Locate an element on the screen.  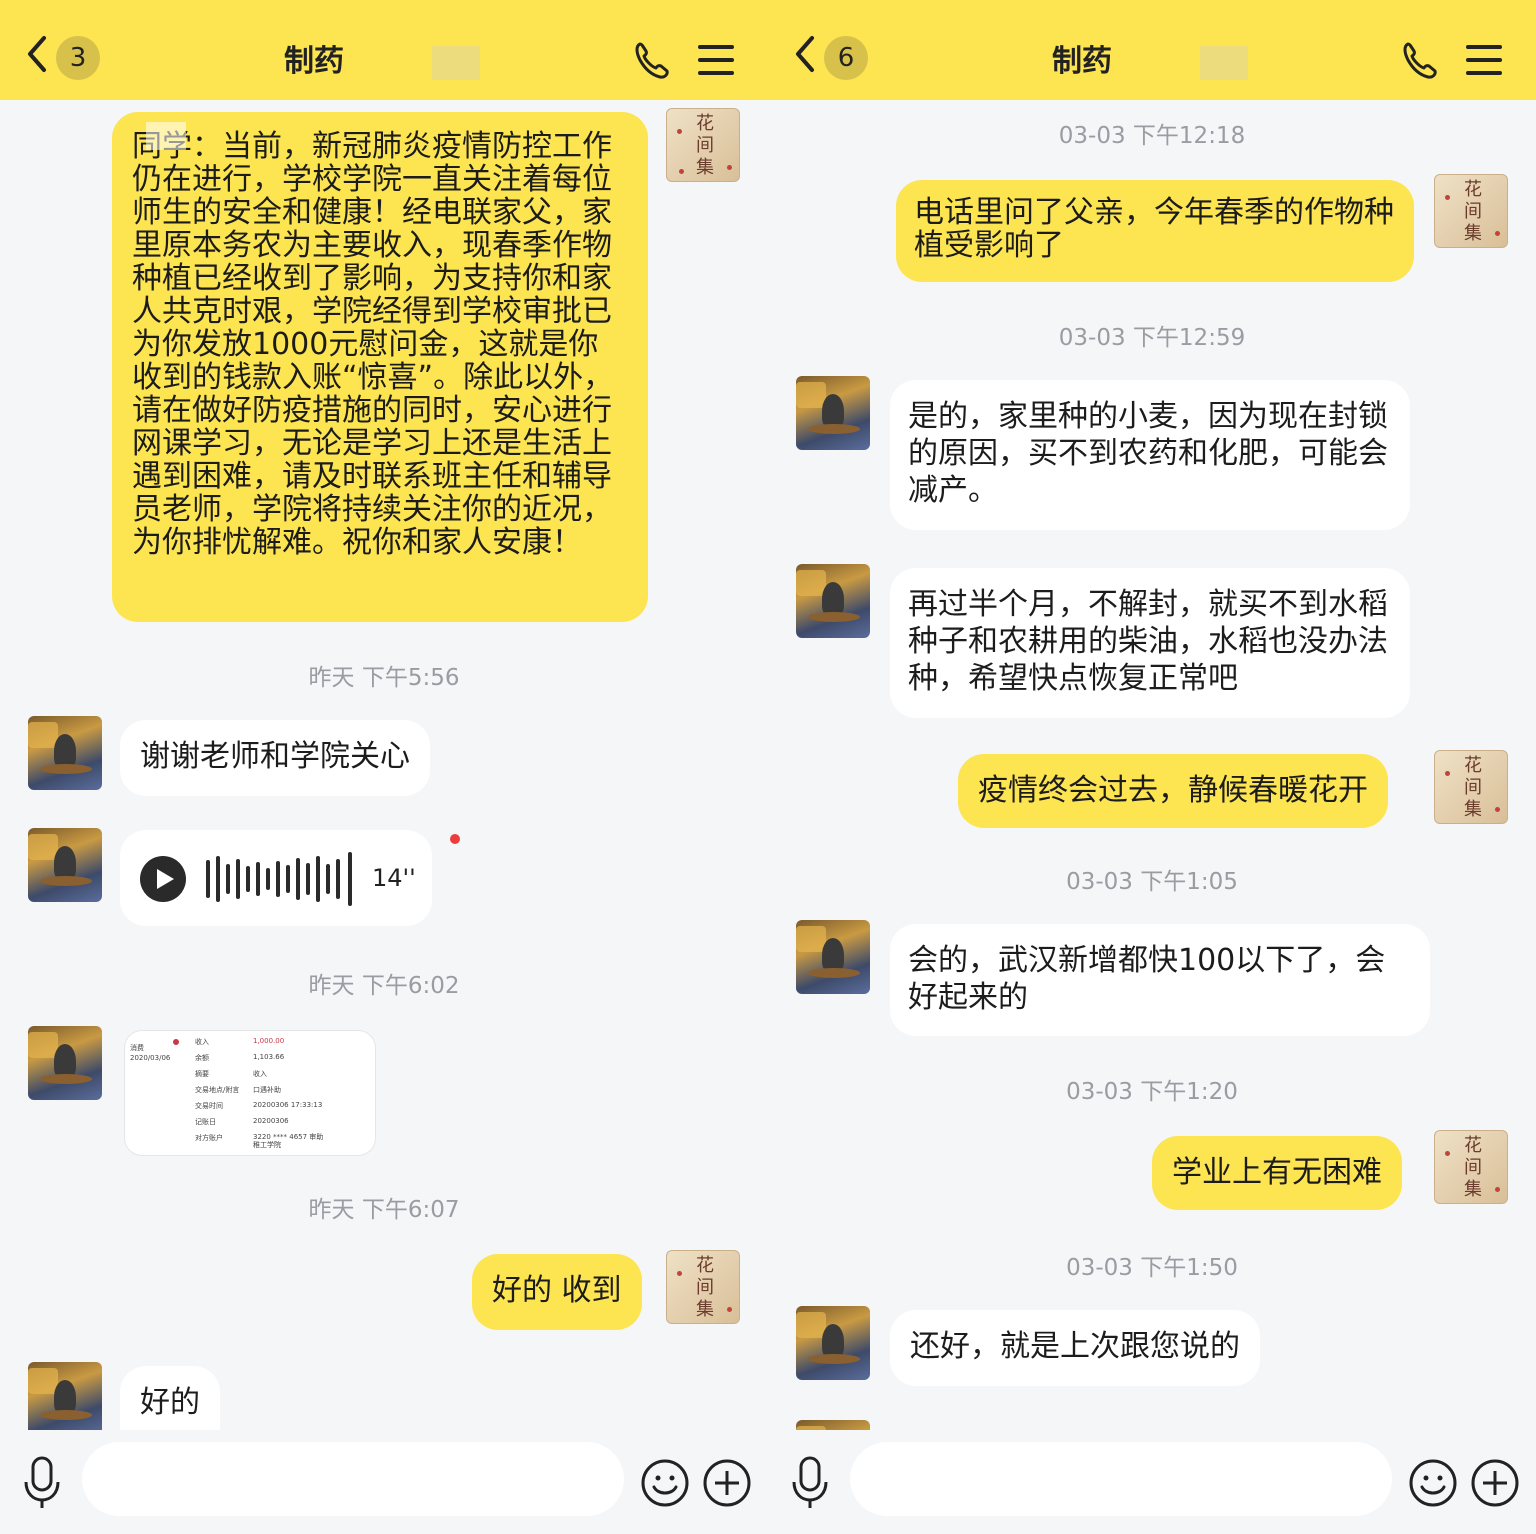
message-bubble-received: 会的，武汉新增都快100以下了，会好起来的 is located at coordinates (1160, 980).